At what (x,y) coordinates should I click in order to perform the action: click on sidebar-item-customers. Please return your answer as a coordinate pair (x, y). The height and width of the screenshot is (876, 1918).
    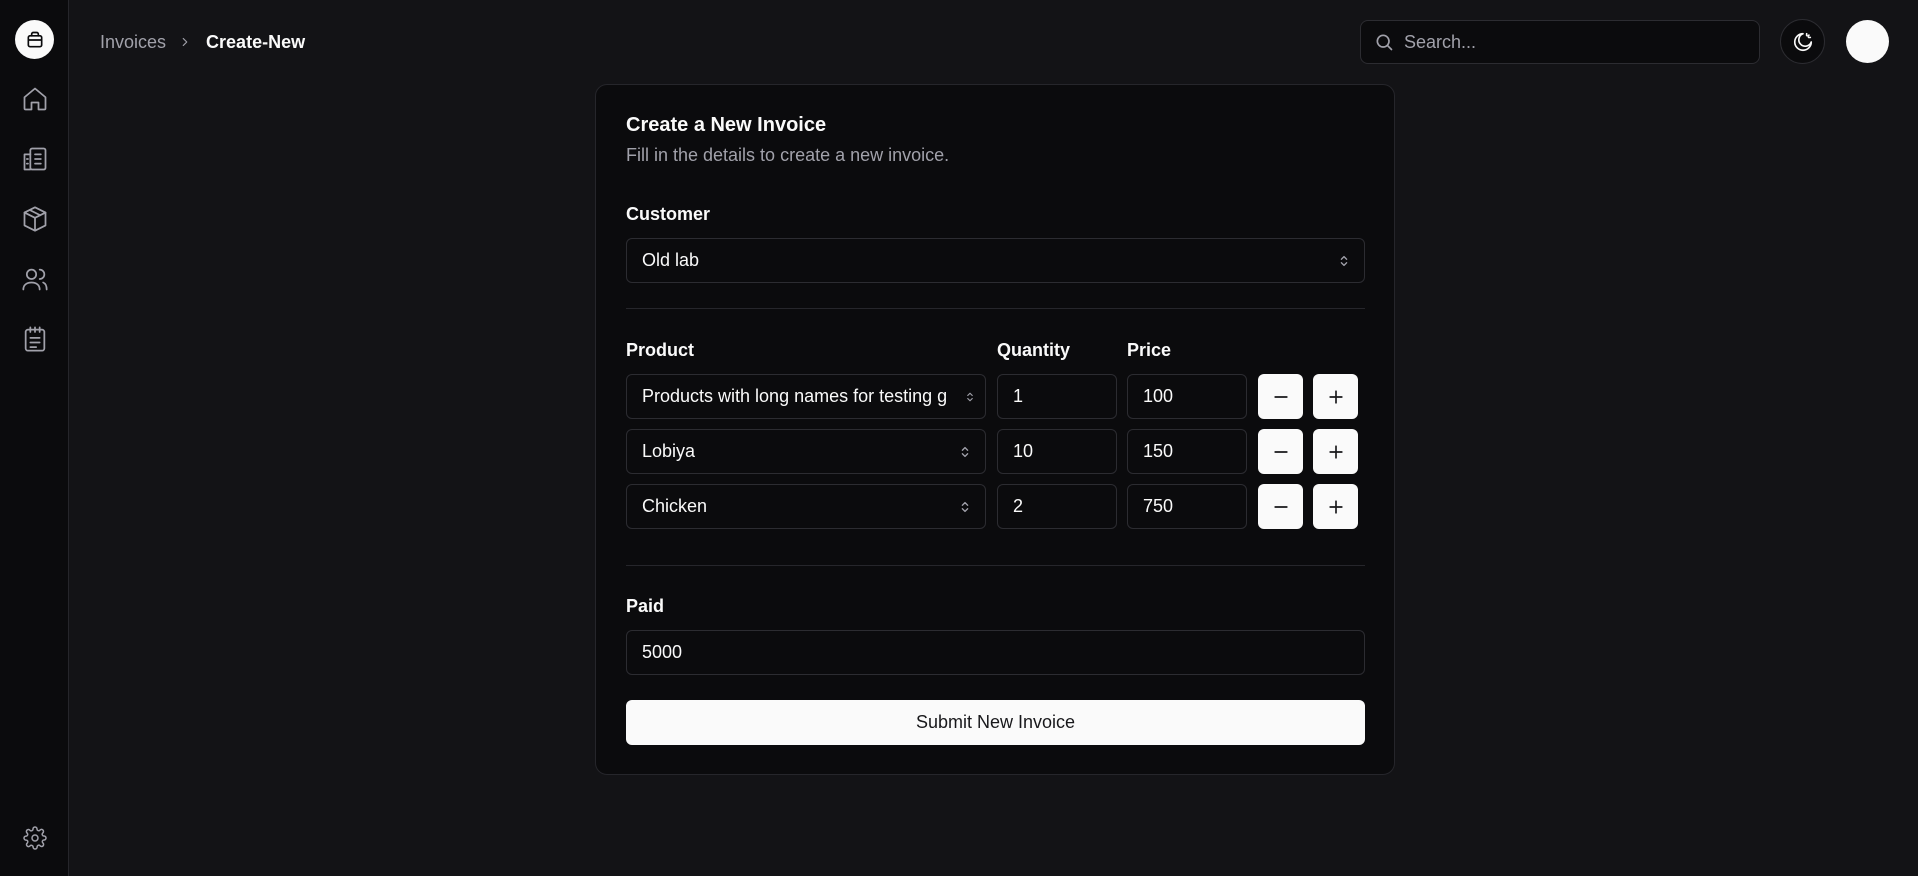
    Looking at the image, I should click on (35, 279).